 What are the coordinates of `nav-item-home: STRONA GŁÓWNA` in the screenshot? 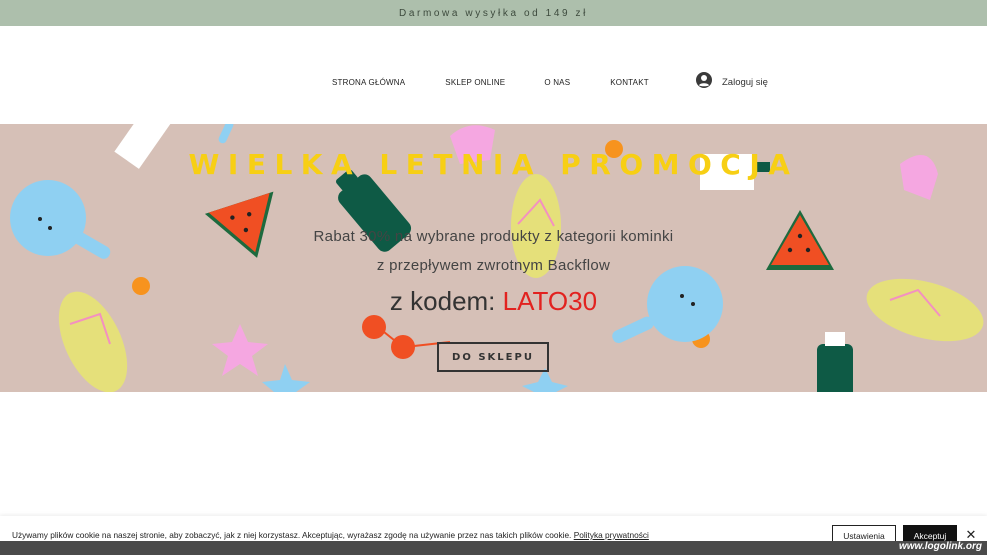 It's located at (368, 82).